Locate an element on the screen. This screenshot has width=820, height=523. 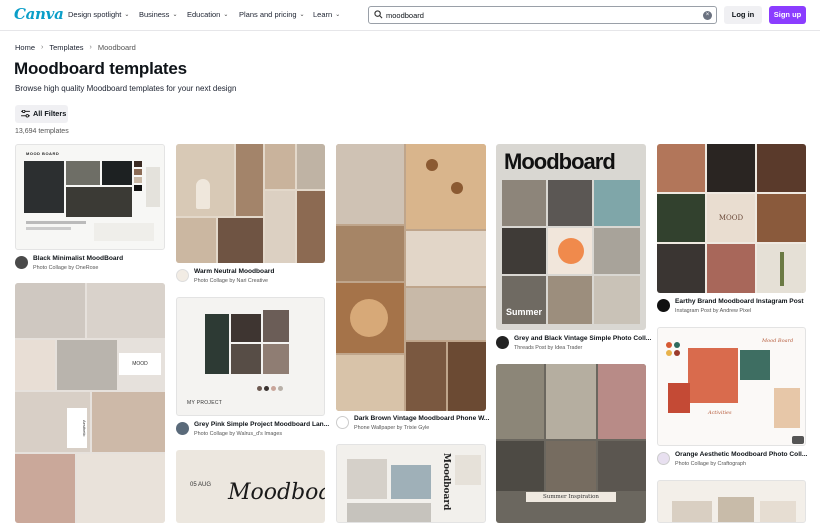
nav-learn: Learn ⌄ is located at coordinates (326, 14).